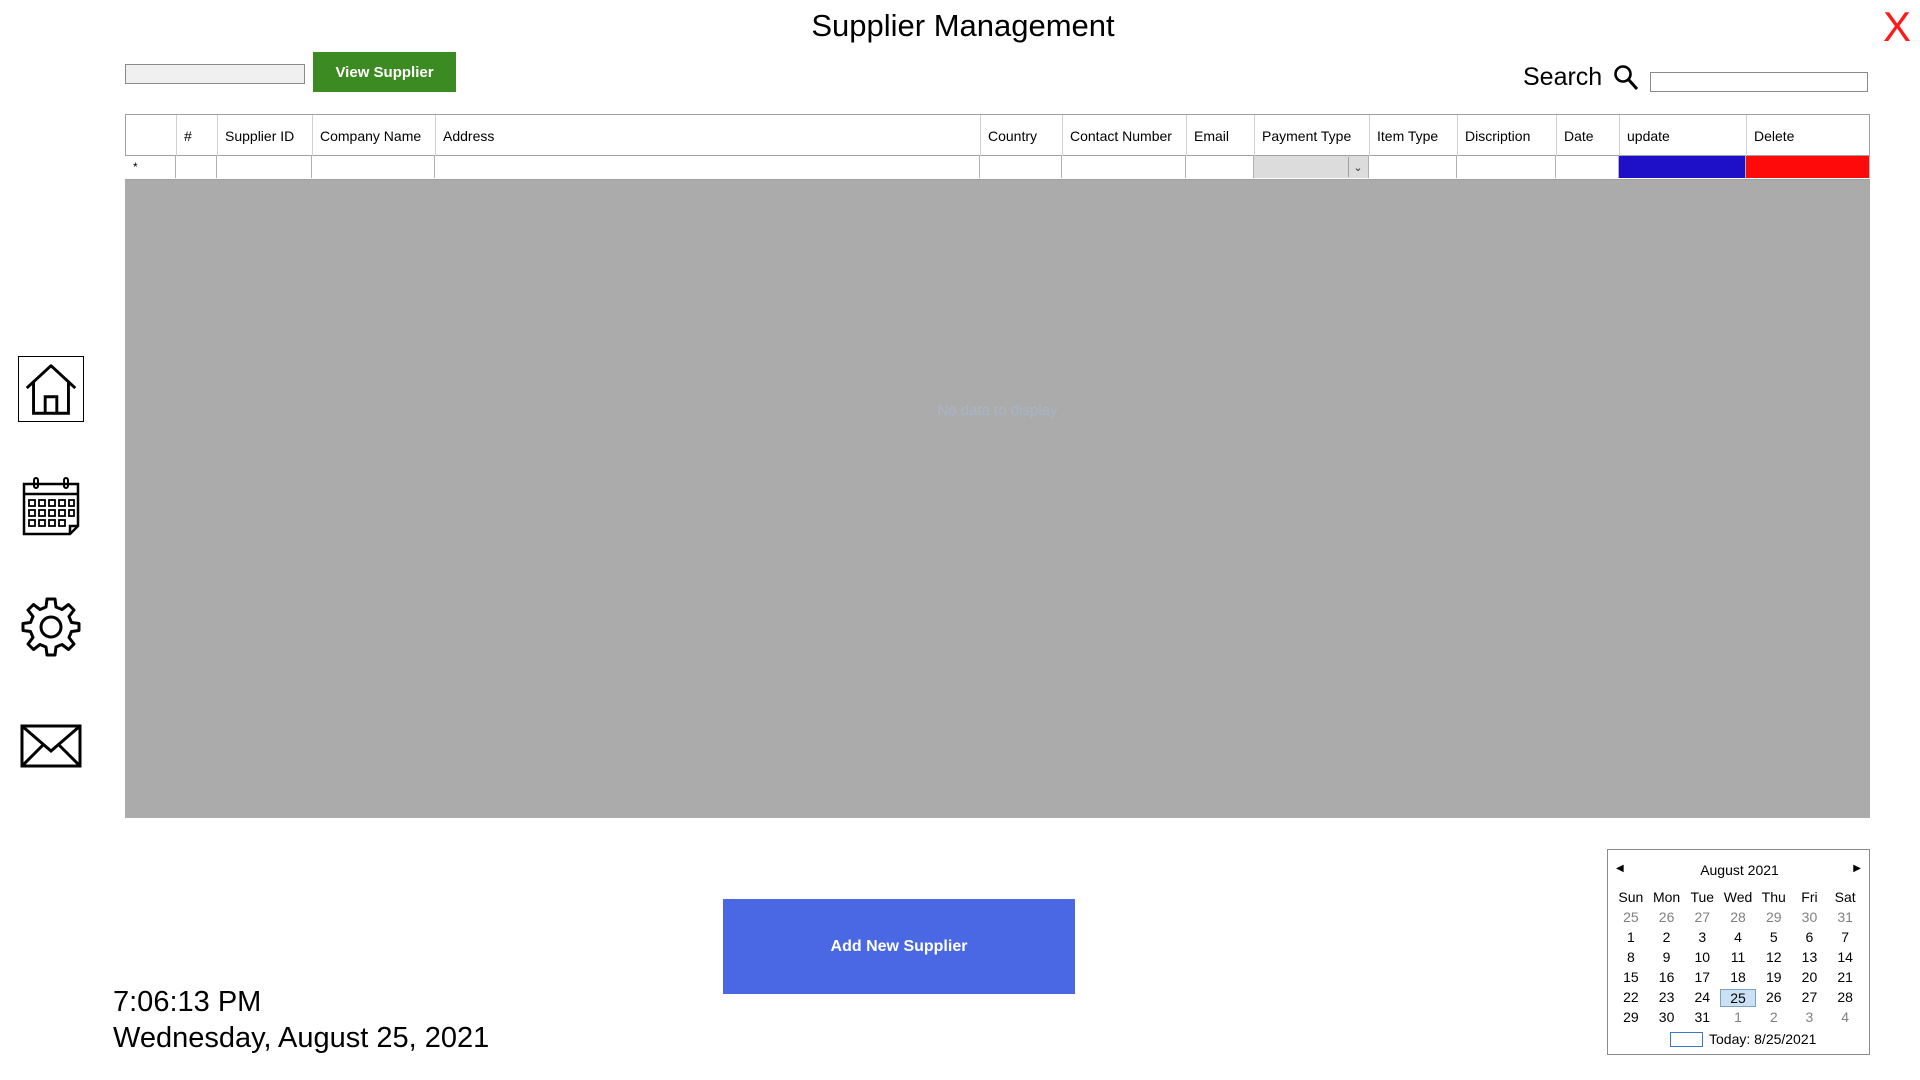 This screenshot has height=1080, width=1920. What do you see at coordinates (1845, 937) in the screenshot?
I see `calendar-day: 7` at bounding box center [1845, 937].